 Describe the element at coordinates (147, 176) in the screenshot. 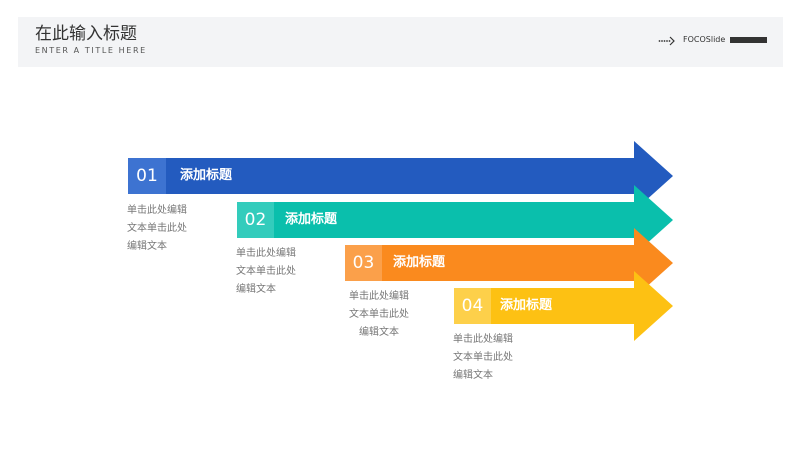

I see `step-number-1: 01` at that location.